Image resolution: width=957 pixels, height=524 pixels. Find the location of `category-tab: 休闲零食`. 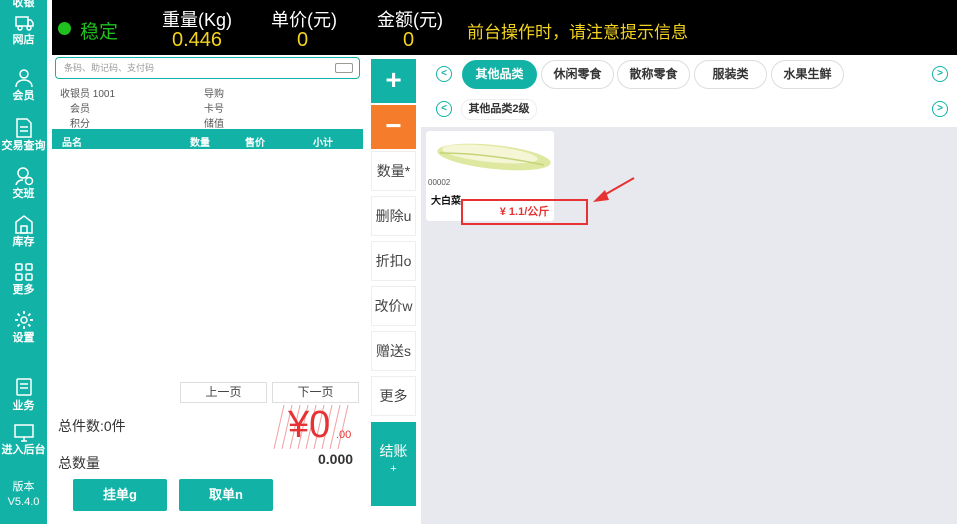

category-tab: 休闲零食 is located at coordinates (577, 74).